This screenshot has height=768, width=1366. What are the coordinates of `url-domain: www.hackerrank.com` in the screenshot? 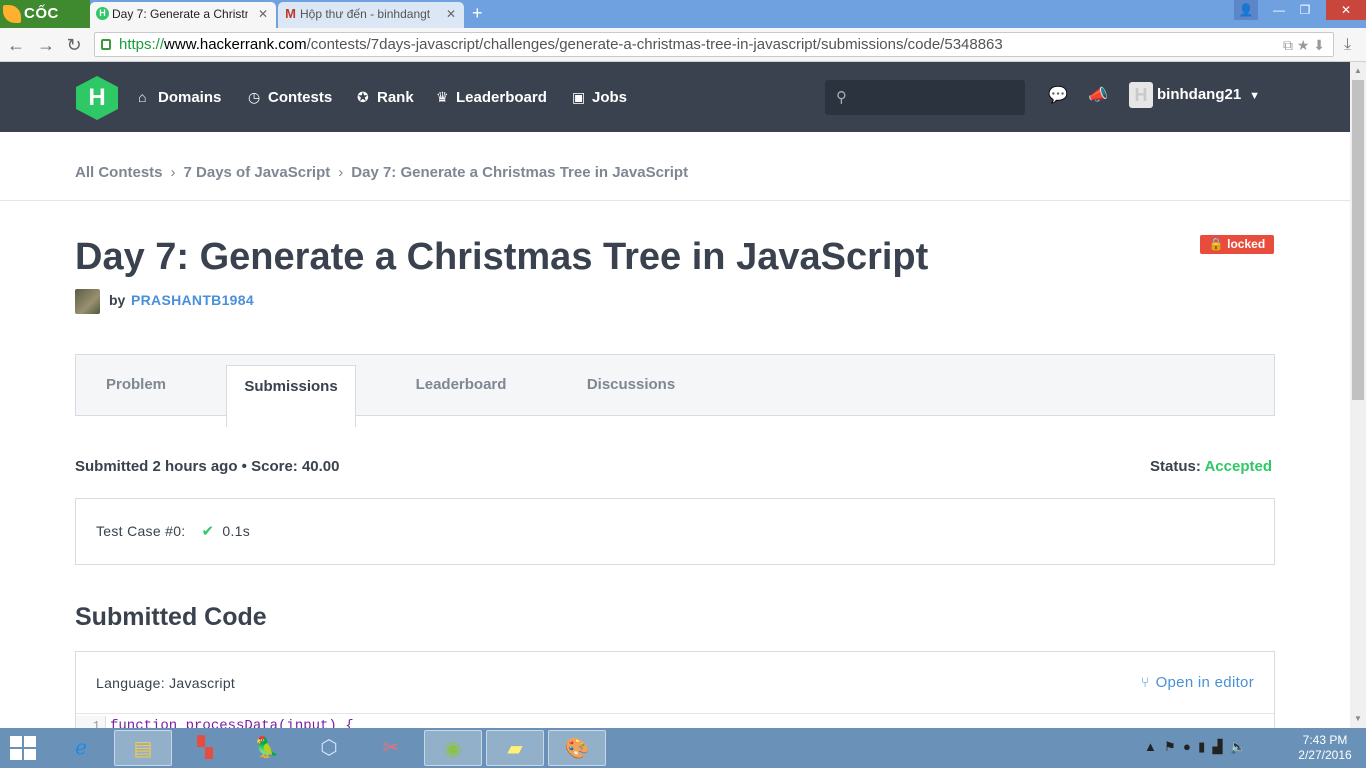 It's located at (235, 44).